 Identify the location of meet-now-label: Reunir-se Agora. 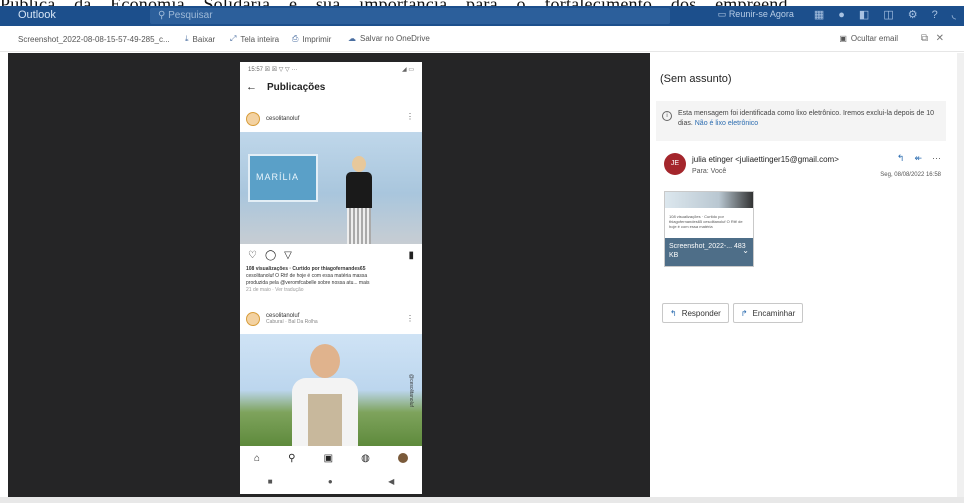
(761, 14).